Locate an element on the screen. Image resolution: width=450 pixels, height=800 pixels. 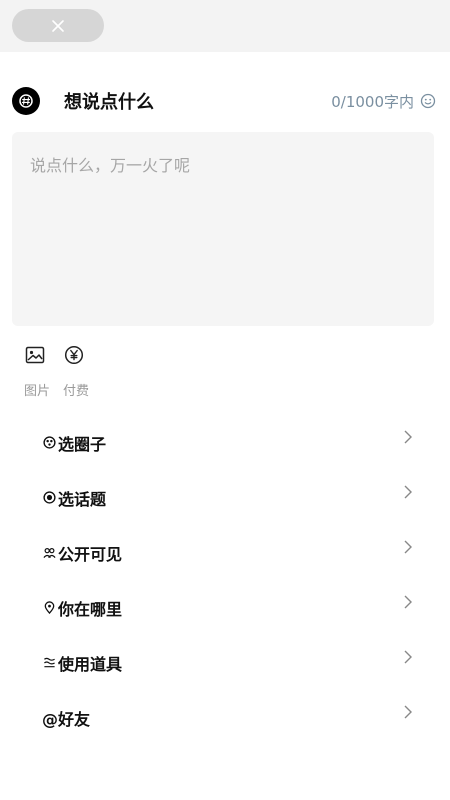
close-icon is located at coordinates (58, 25).